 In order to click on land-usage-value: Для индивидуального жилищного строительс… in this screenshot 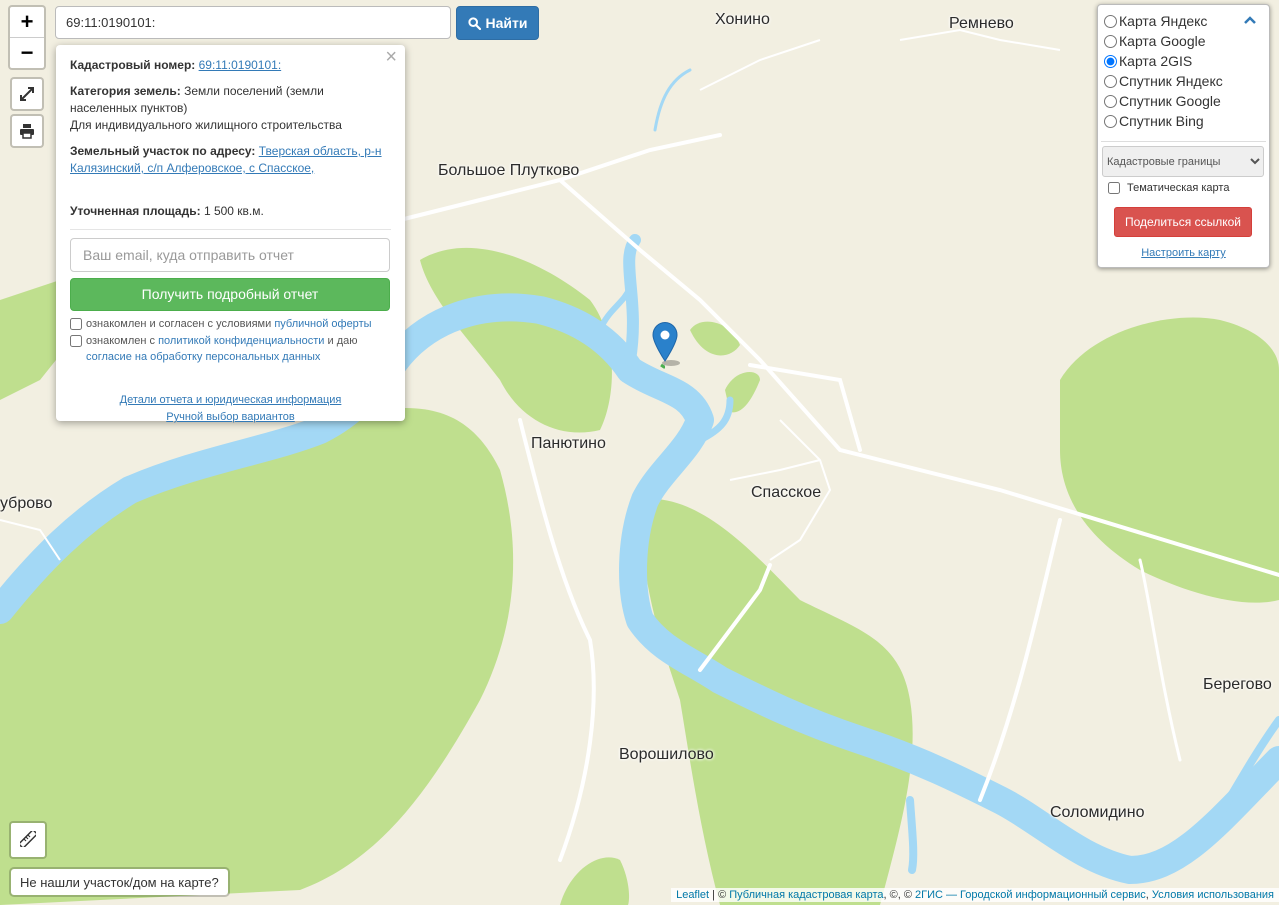, I will do `click(206, 125)`.